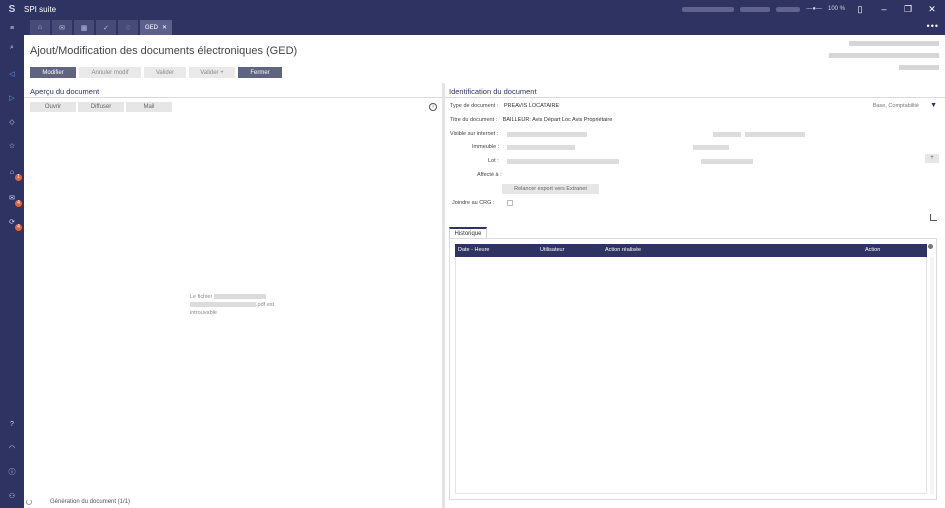  Describe the element at coordinates (541, 147) in the screenshot. I see `immeuble-value-blurred` at that location.